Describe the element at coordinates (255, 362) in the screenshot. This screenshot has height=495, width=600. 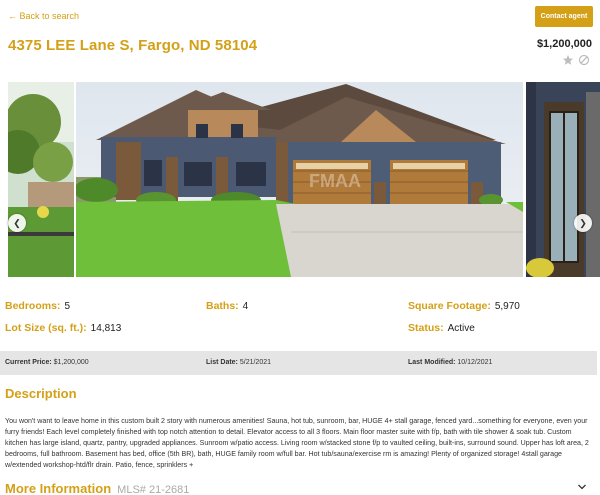
I see `summary-value: 5/21/2021` at that location.